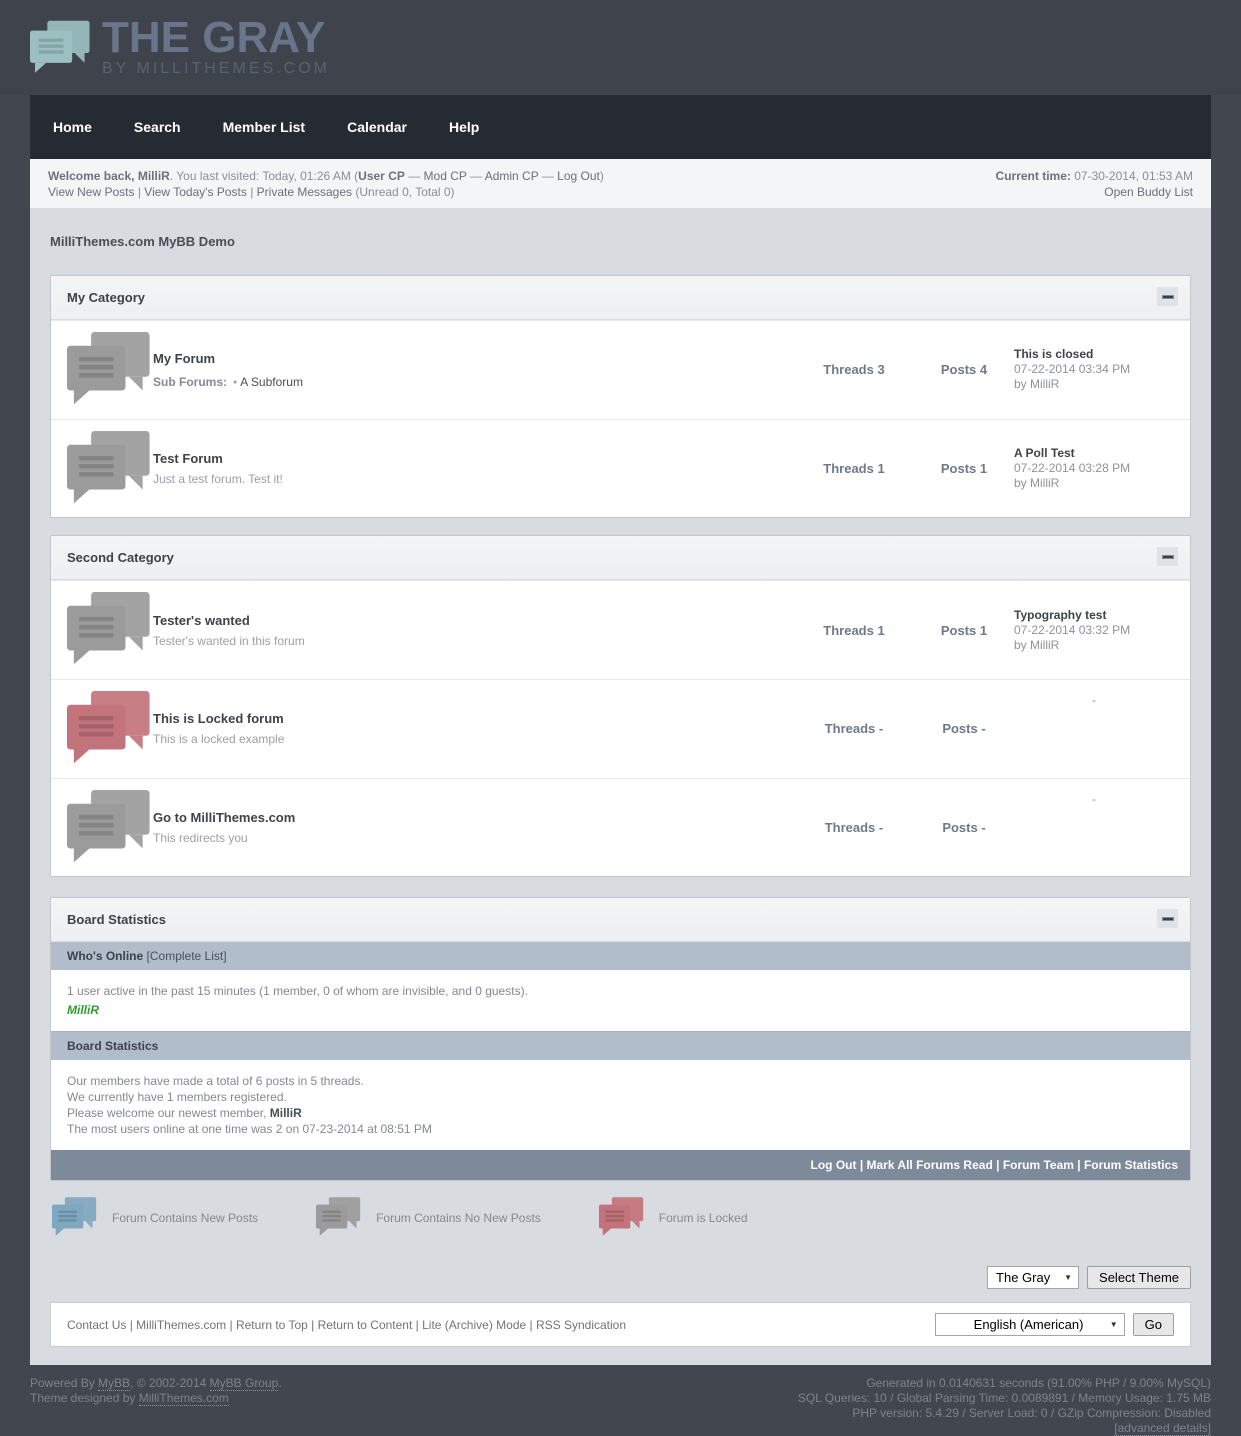 The height and width of the screenshot is (1436, 1241). I want to click on forum-statistics-link: Forum Statistics, so click(1131, 1165).